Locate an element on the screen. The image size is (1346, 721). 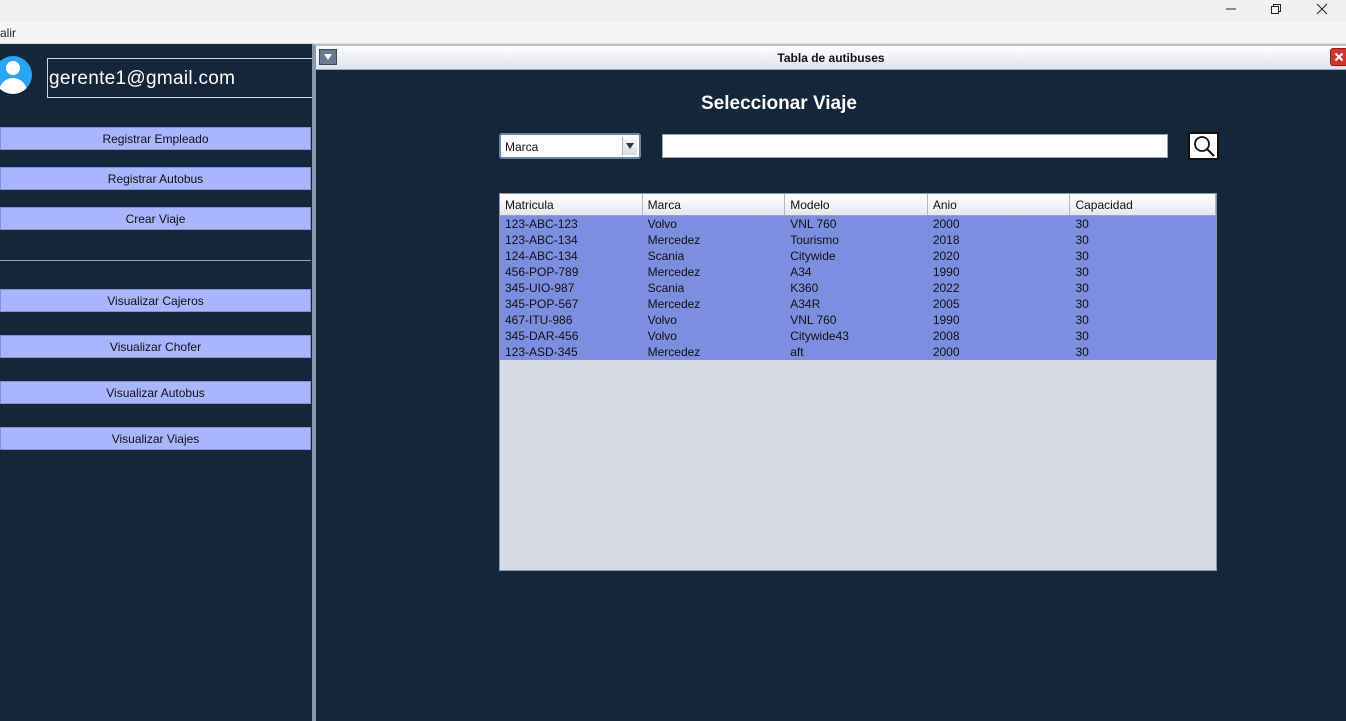
table-cell: 2005 is located at coordinates (946, 304).